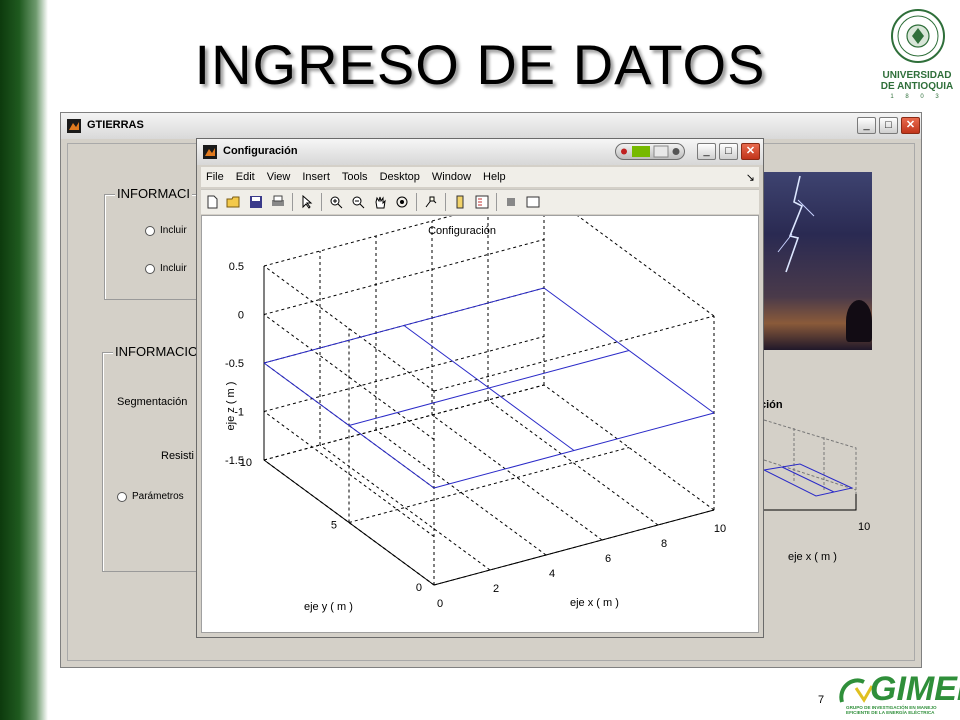  What do you see at coordinates (728, 151) in the screenshot?
I see `figure-maximize-button: □` at bounding box center [728, 151].